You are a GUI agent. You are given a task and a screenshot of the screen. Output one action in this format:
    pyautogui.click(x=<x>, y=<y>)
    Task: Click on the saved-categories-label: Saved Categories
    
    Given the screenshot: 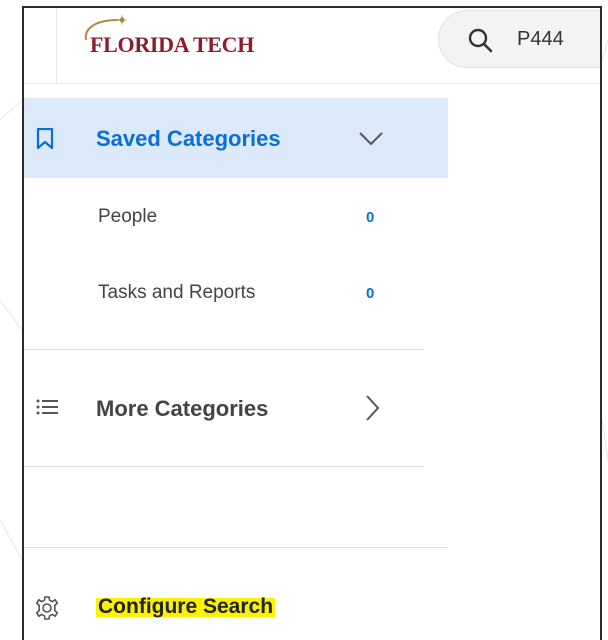 What is the action you would take?
    pyautogui.click(x=188, y=138)
    